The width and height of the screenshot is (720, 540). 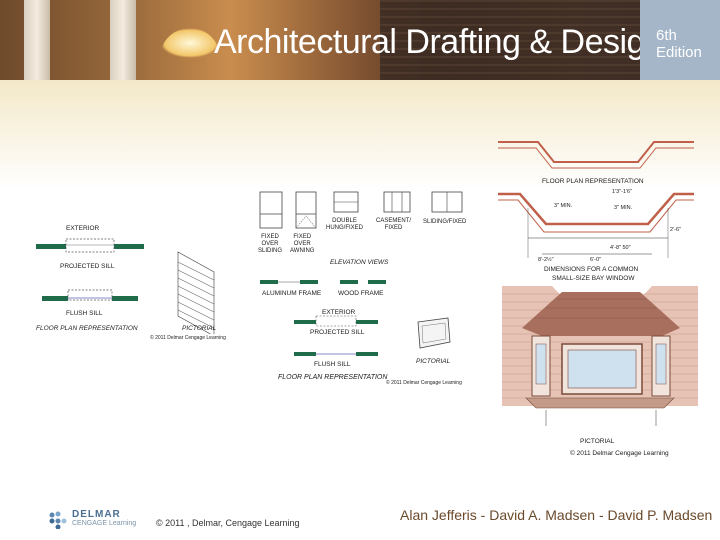 What do you see at coordinates (336, 321) in the screenshot?
I see `plan-projected-mid` at bounding box center [336, 321].